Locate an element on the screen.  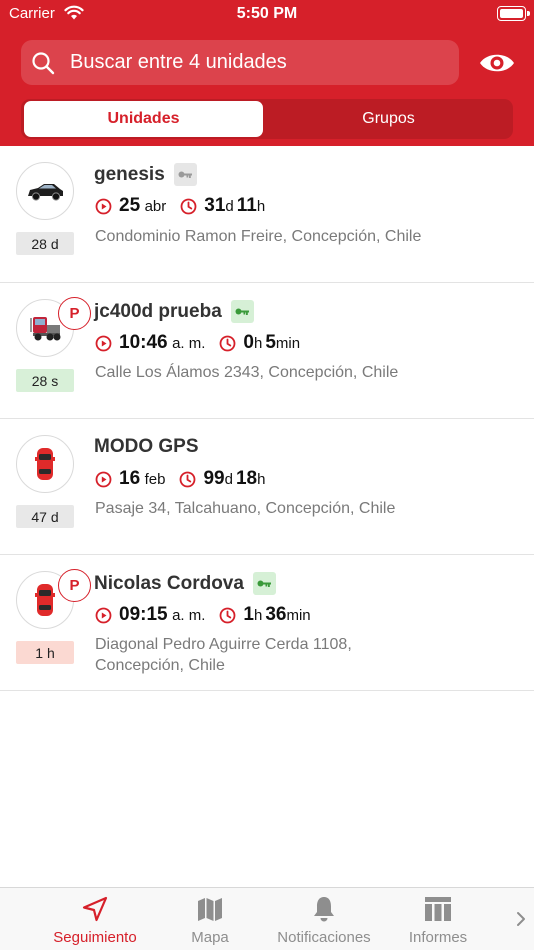
segmented-control: Unidades Grupos is located at coordinates (267, 119).